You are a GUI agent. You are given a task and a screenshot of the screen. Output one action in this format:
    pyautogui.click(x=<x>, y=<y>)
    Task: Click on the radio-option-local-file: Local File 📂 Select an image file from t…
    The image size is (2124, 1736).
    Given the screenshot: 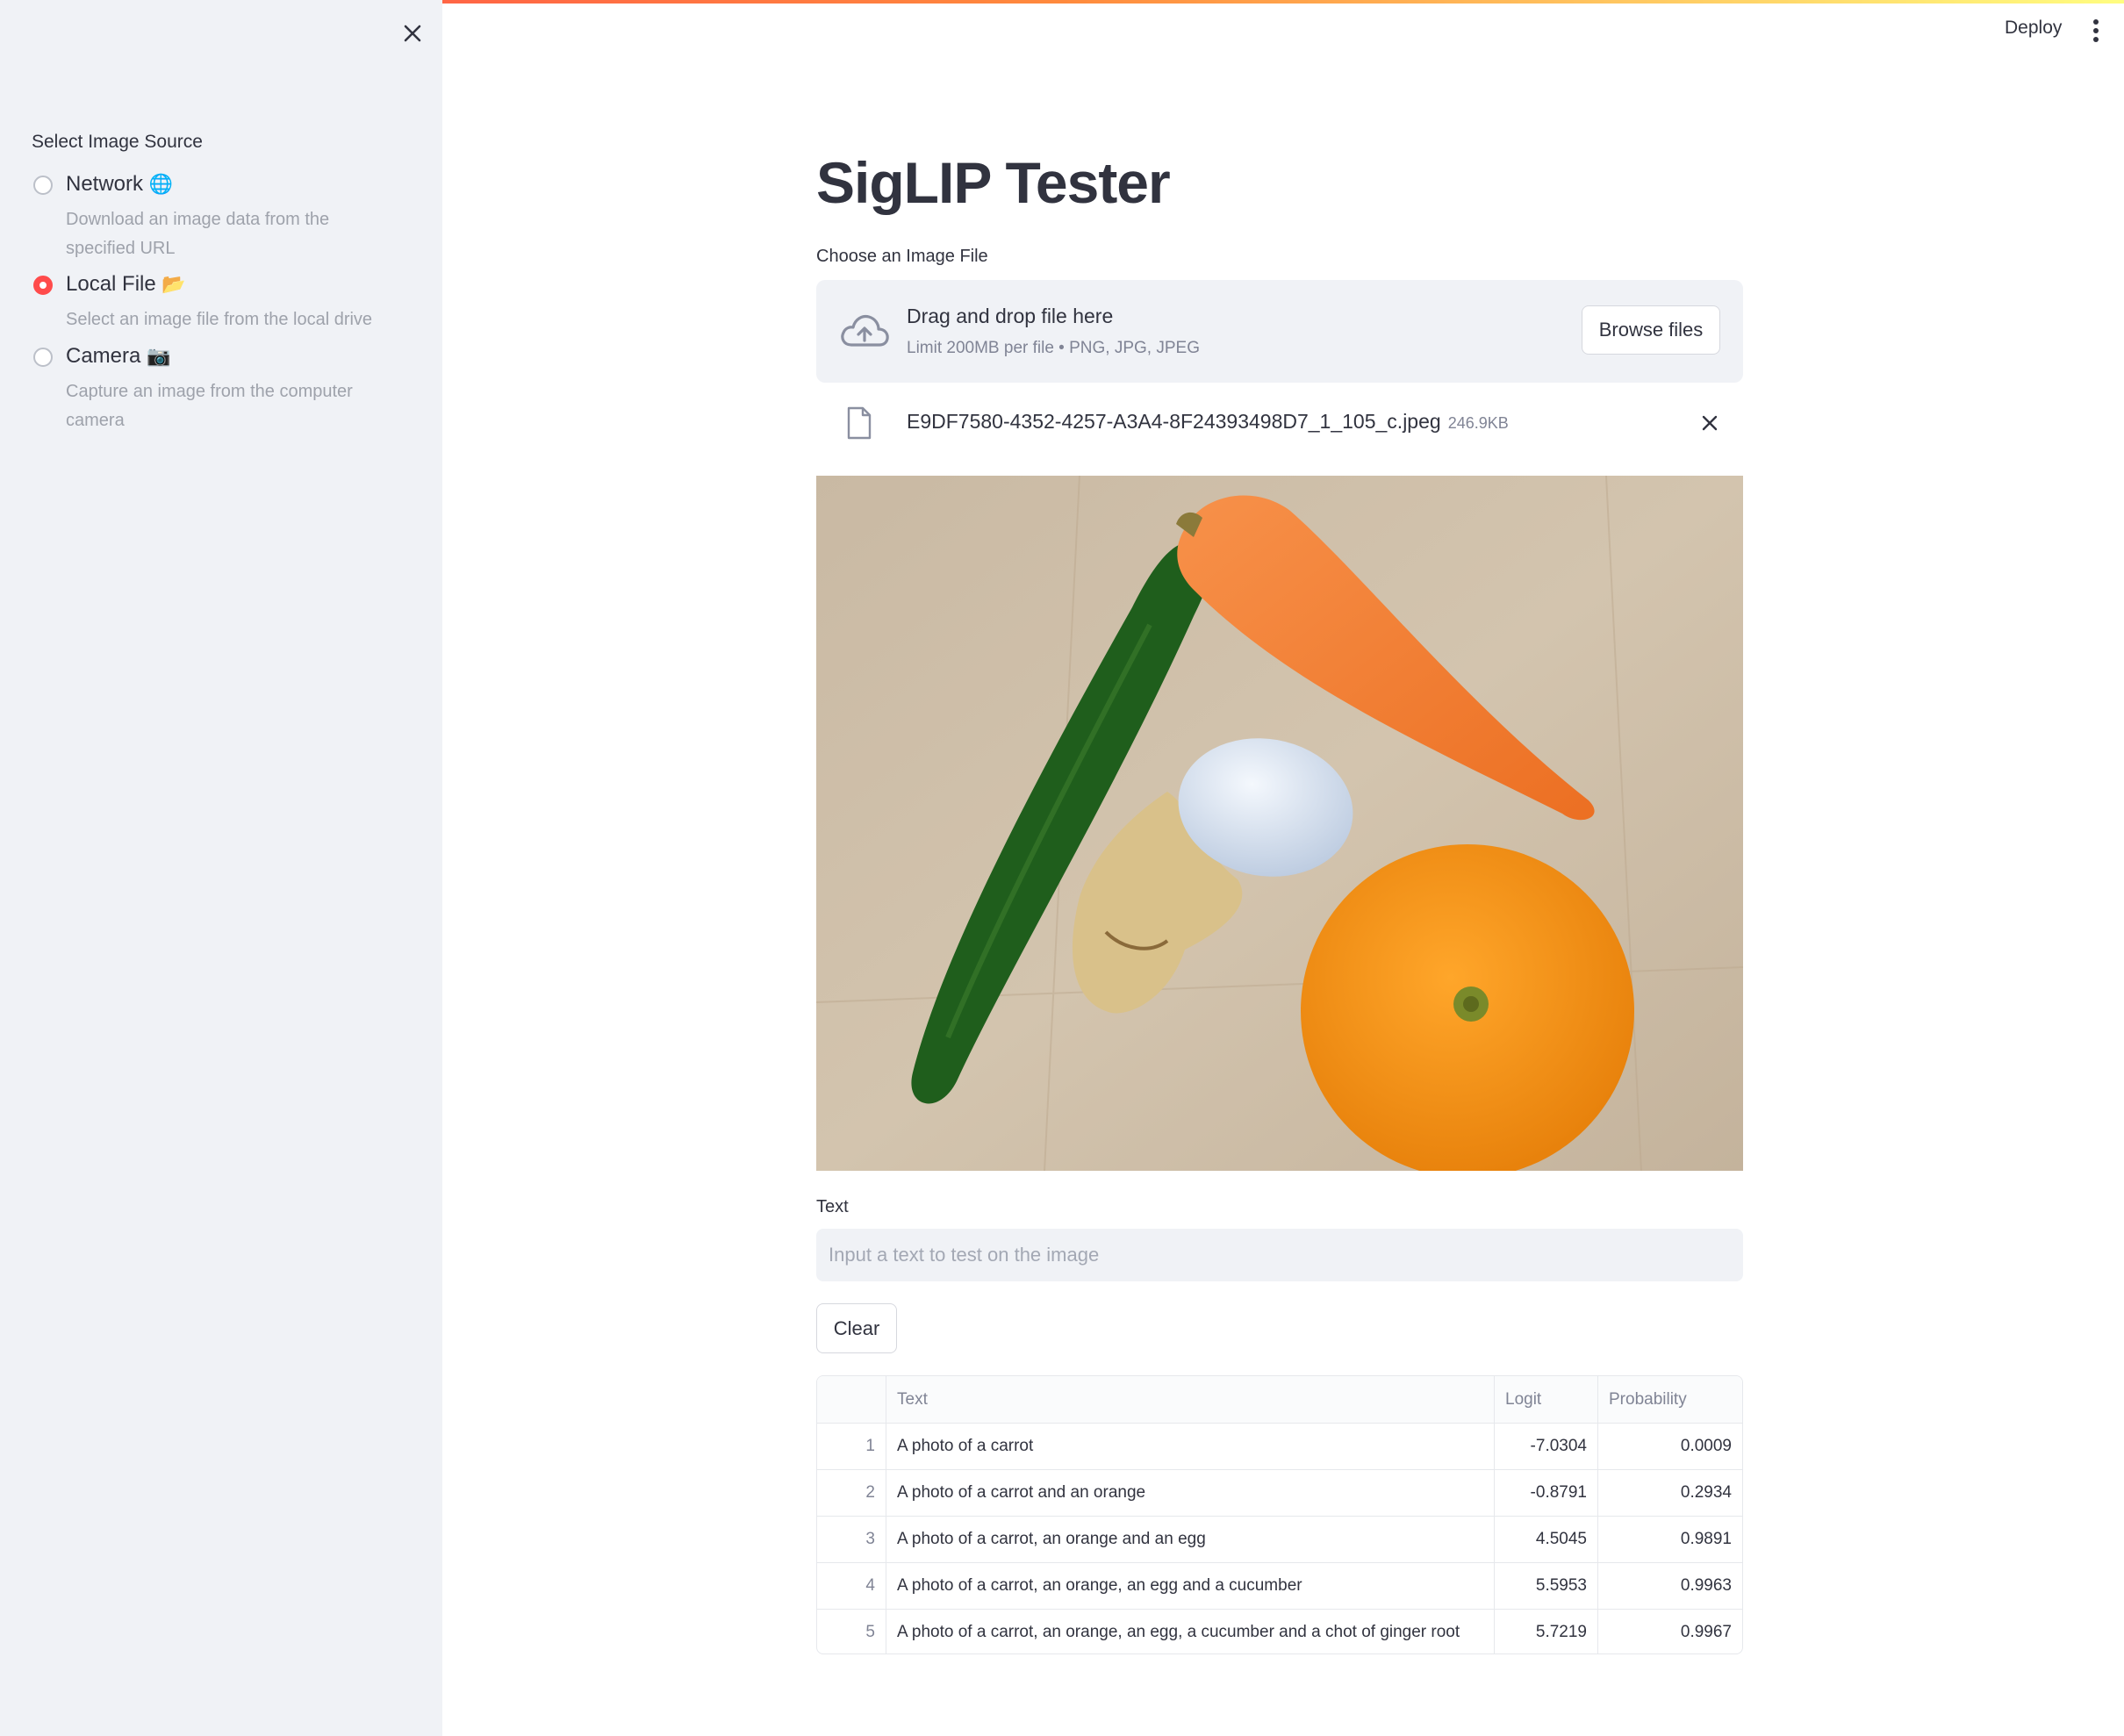 What is the action you would take?
    pyautogui.click(x=225, y=301)
    